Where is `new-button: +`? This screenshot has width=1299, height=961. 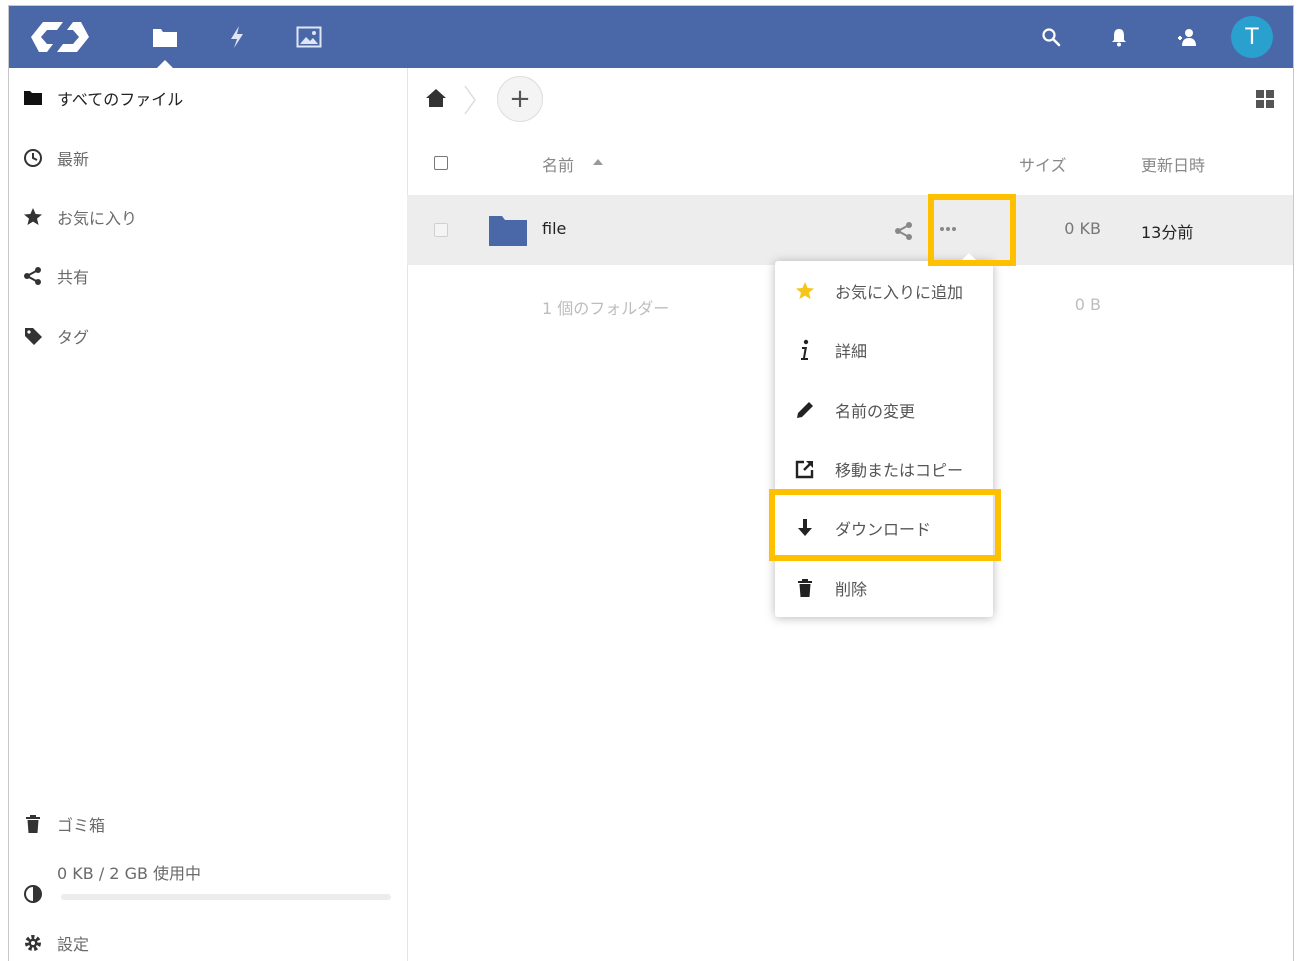
new-button: + is located at coordinates (520, 99).